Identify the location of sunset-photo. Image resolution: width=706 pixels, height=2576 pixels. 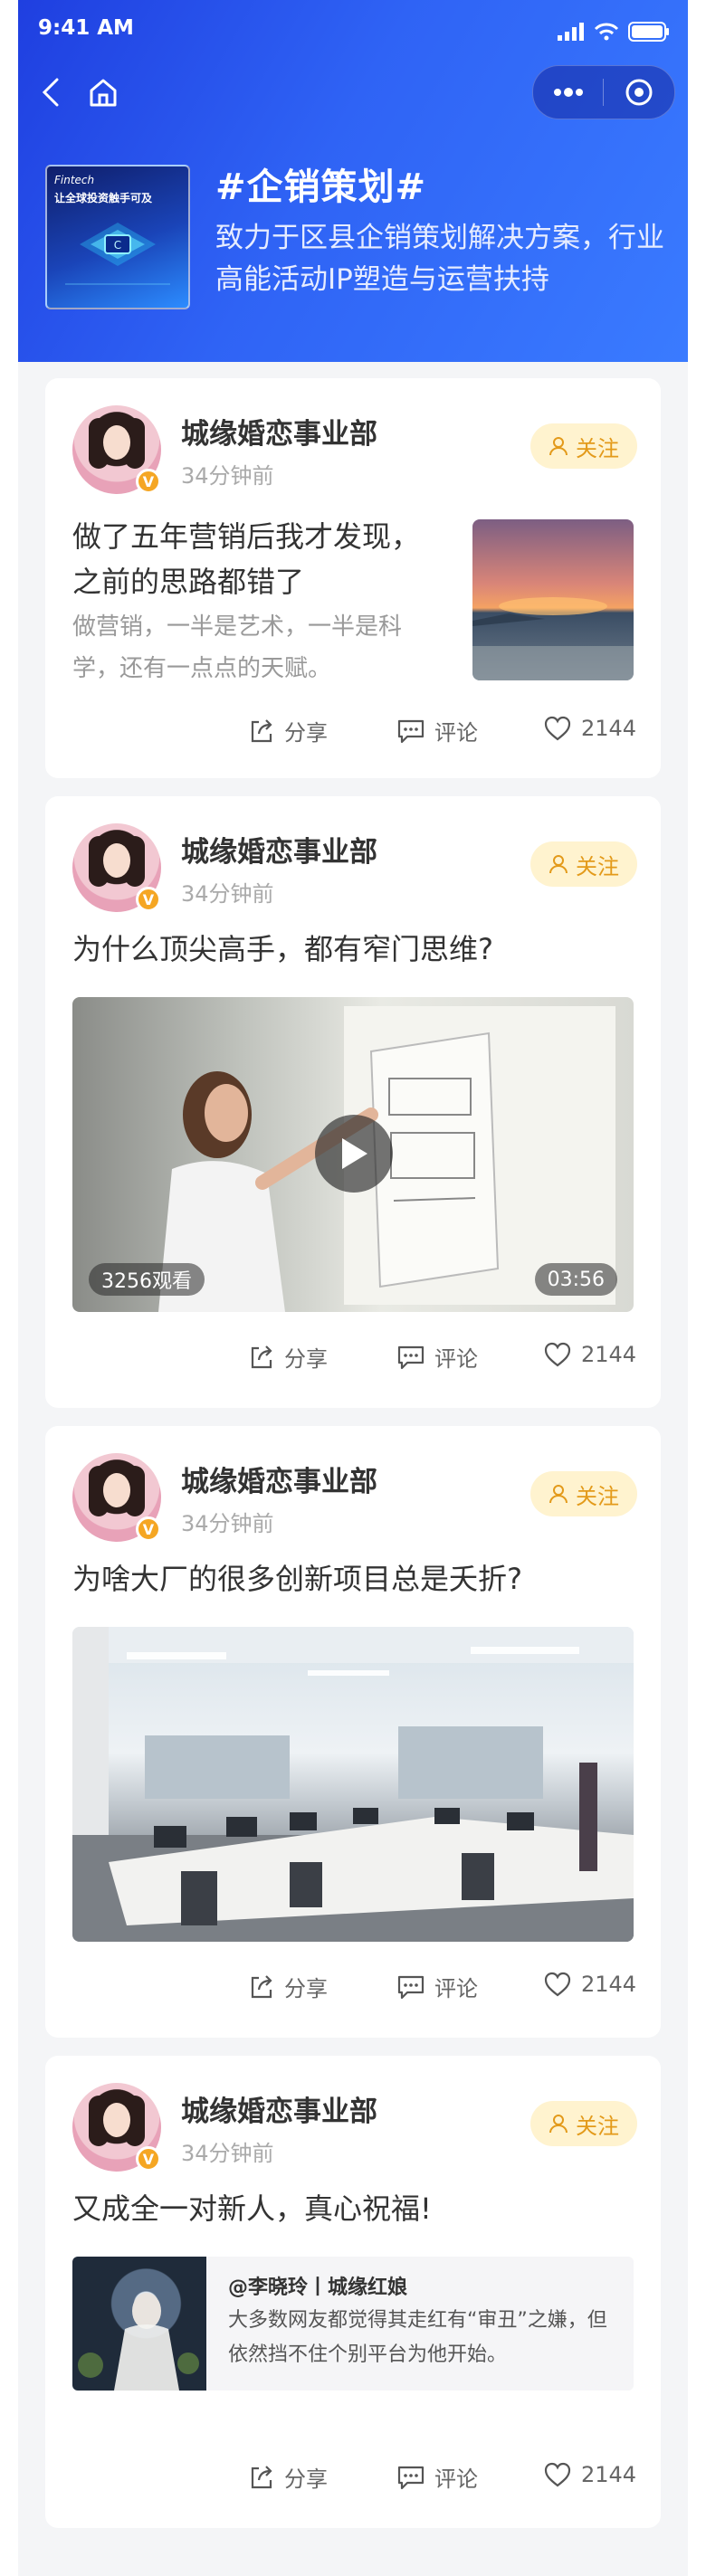
(553, 638).